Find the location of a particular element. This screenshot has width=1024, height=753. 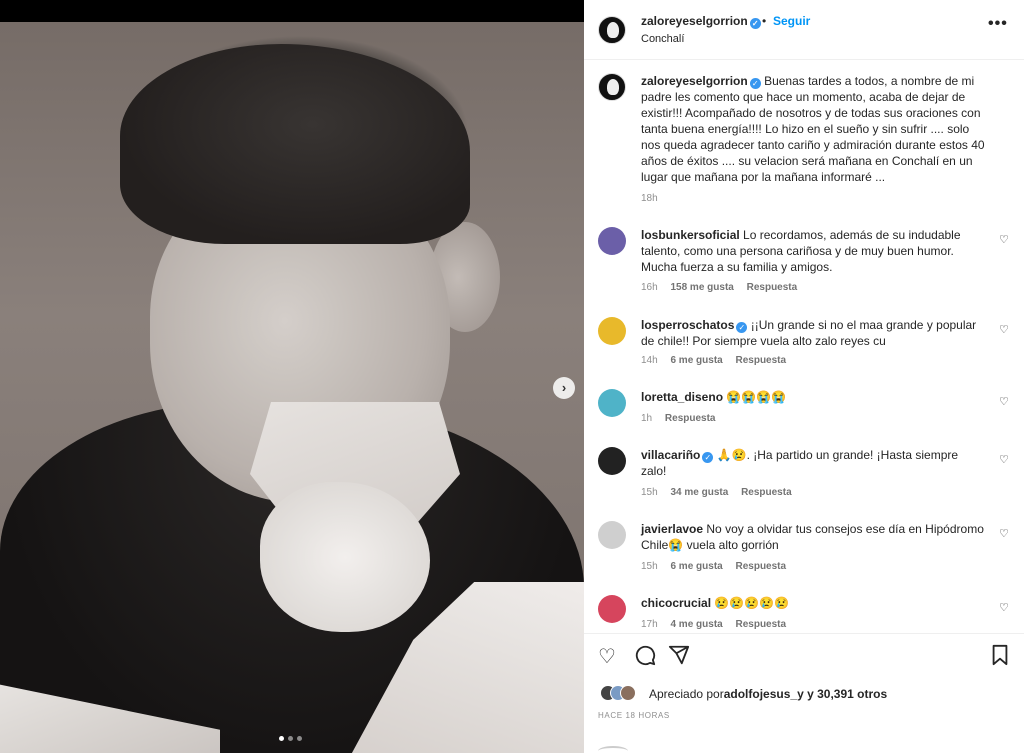

add-comment-icon is located at coordinates (613, 749).